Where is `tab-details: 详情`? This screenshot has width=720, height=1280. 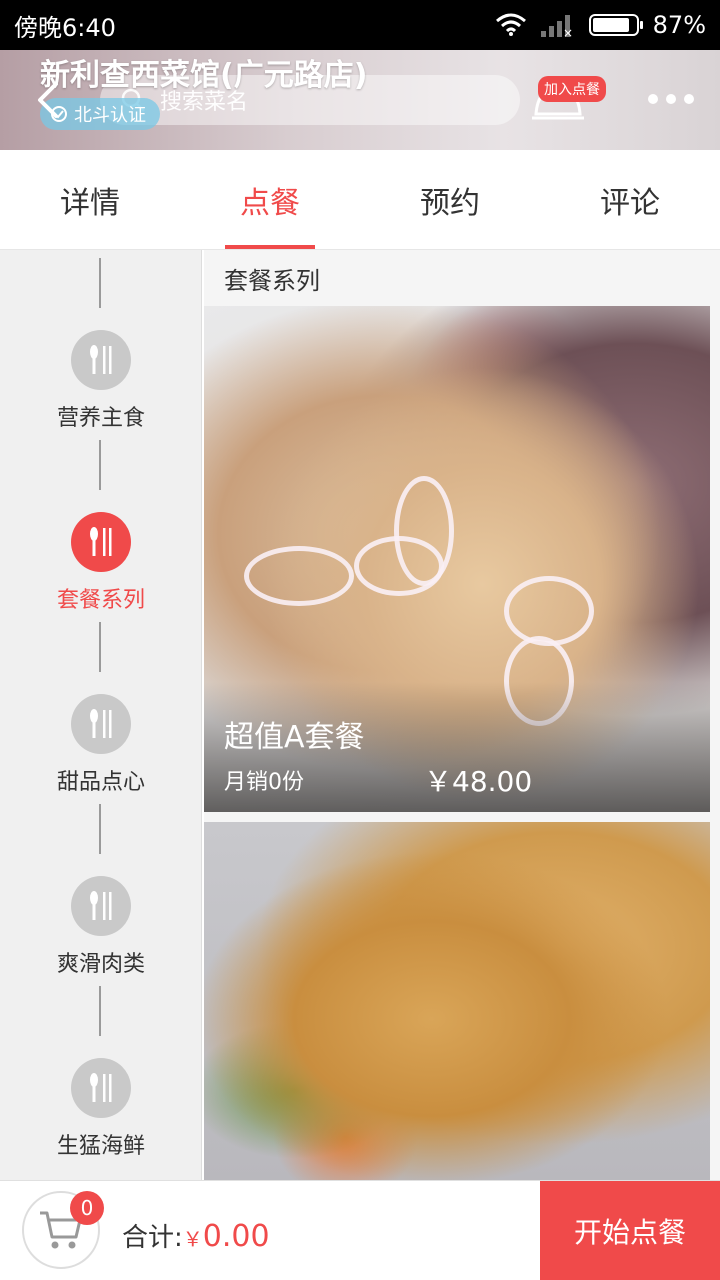 tab-details: 详情 is located at coordinates (90, 199).